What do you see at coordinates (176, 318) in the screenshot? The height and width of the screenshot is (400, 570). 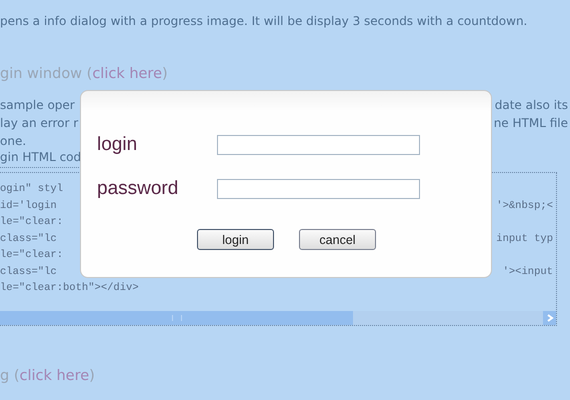 I see `scrollbar-thumb` at bounding box center [176, 318].